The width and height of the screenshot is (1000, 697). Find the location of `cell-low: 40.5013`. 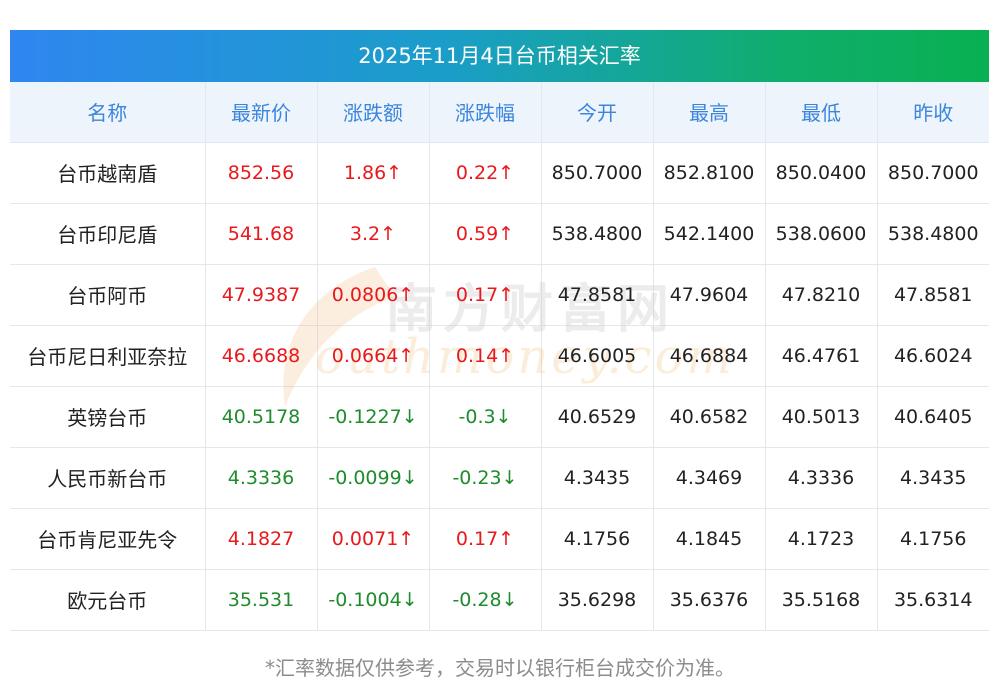

cell-low: 40.5013 is located at coordinates (821, 417).